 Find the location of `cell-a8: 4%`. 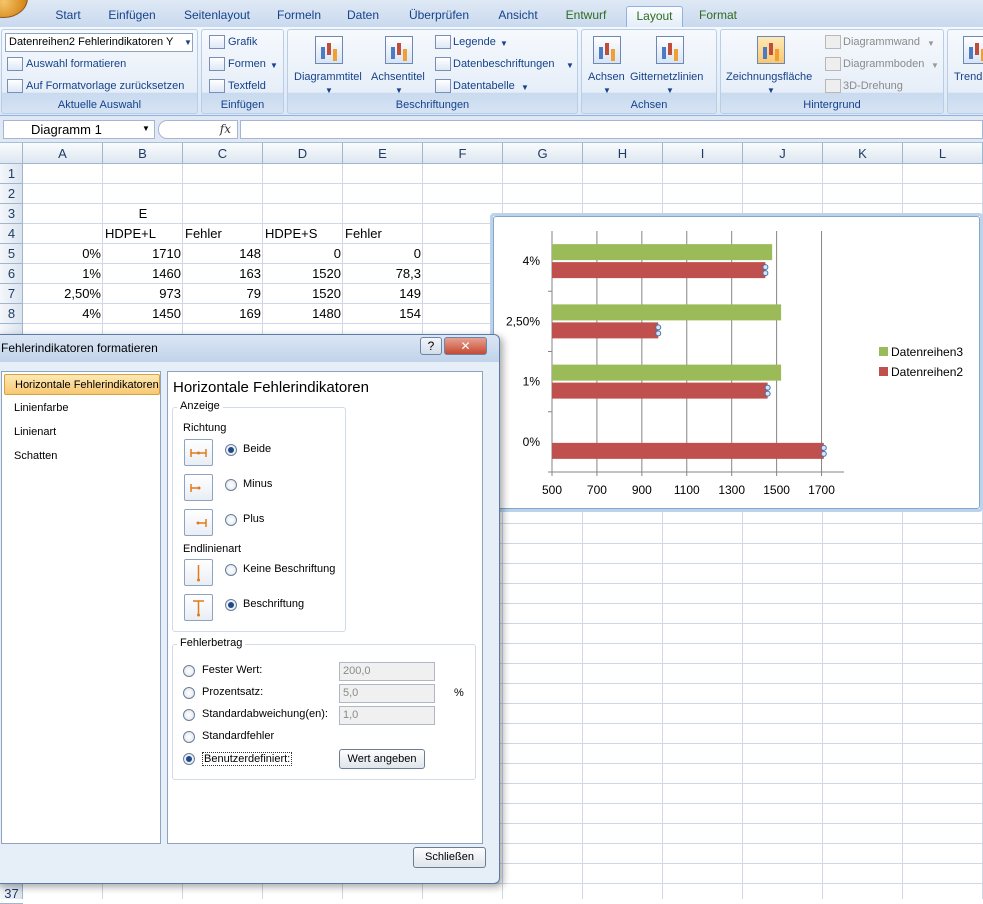

cell-a8: 4% is located at coordinates (63, 314).